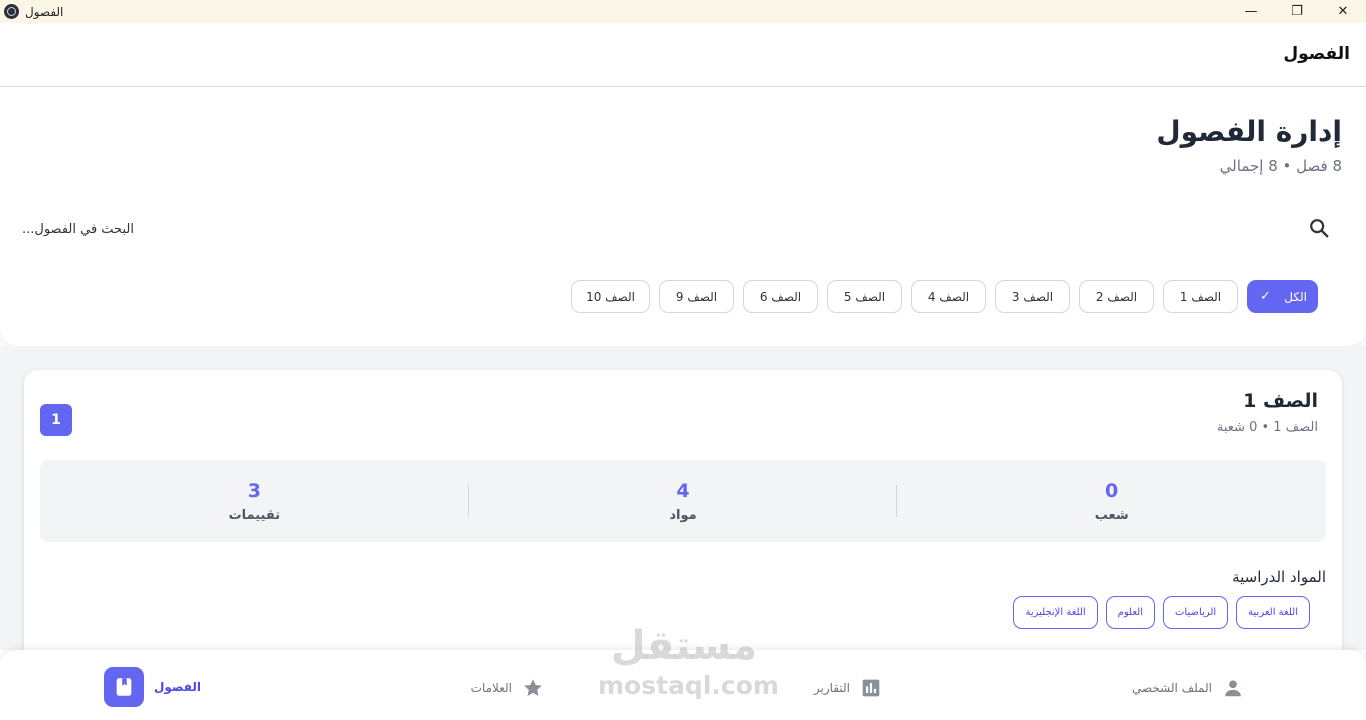 The width and height of the screenshot is (1366, 720). What do you see at coordinates (1112, 490) in the screenshot?
I see `stat-value: 0` at bounding box center [1112, 490].